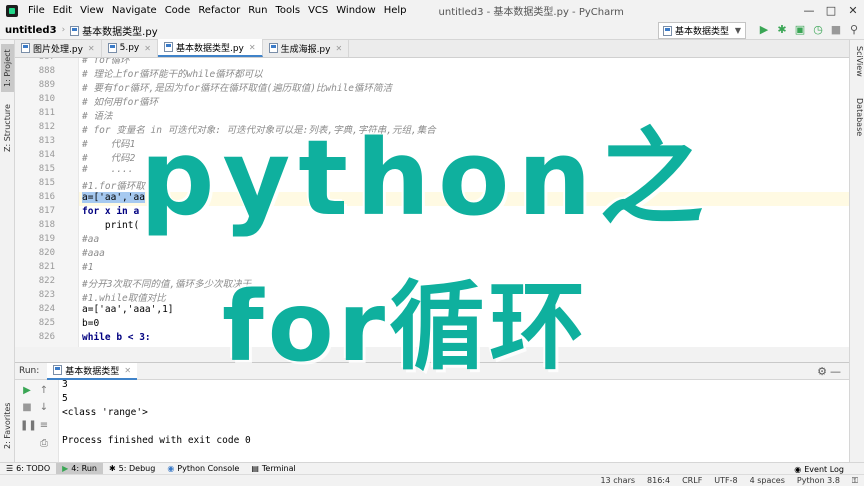 This screenshot has height=486, width=864. Describe the element at coordinates (395, 10) in the screenshot. I see `menu-help: Help` at that location.